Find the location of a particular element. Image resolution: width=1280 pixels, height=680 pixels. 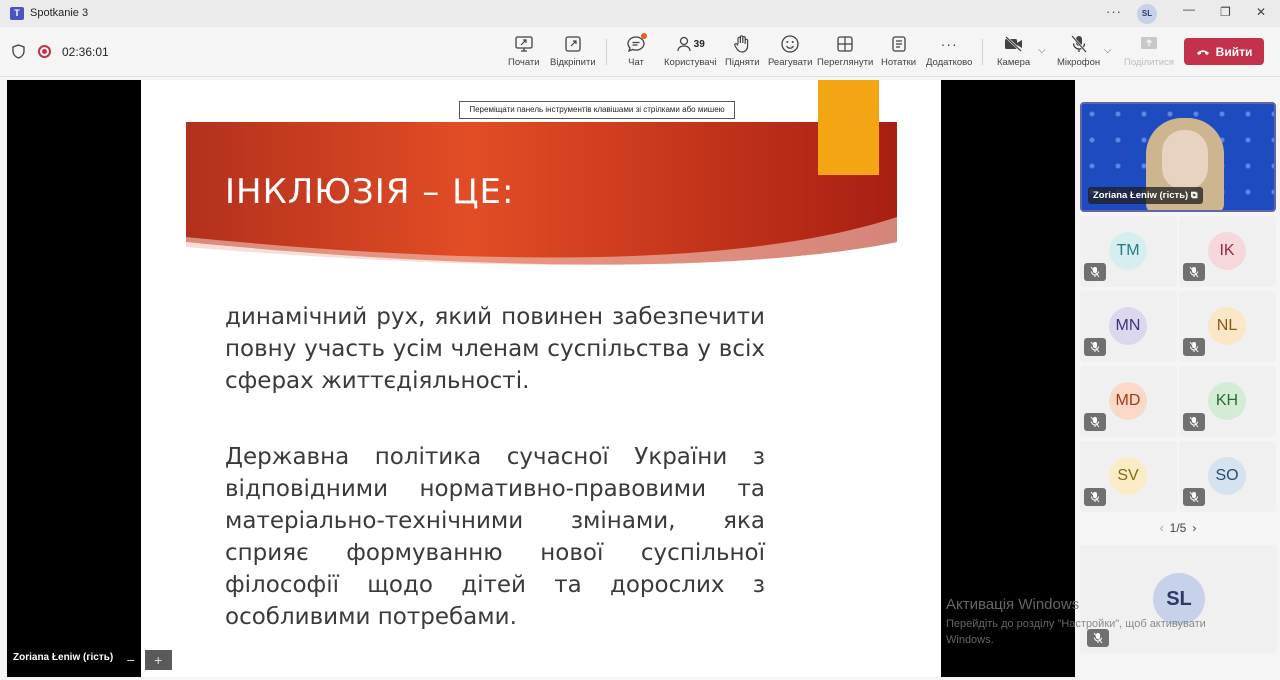

shield-icon is located at coordinates (18, 51).